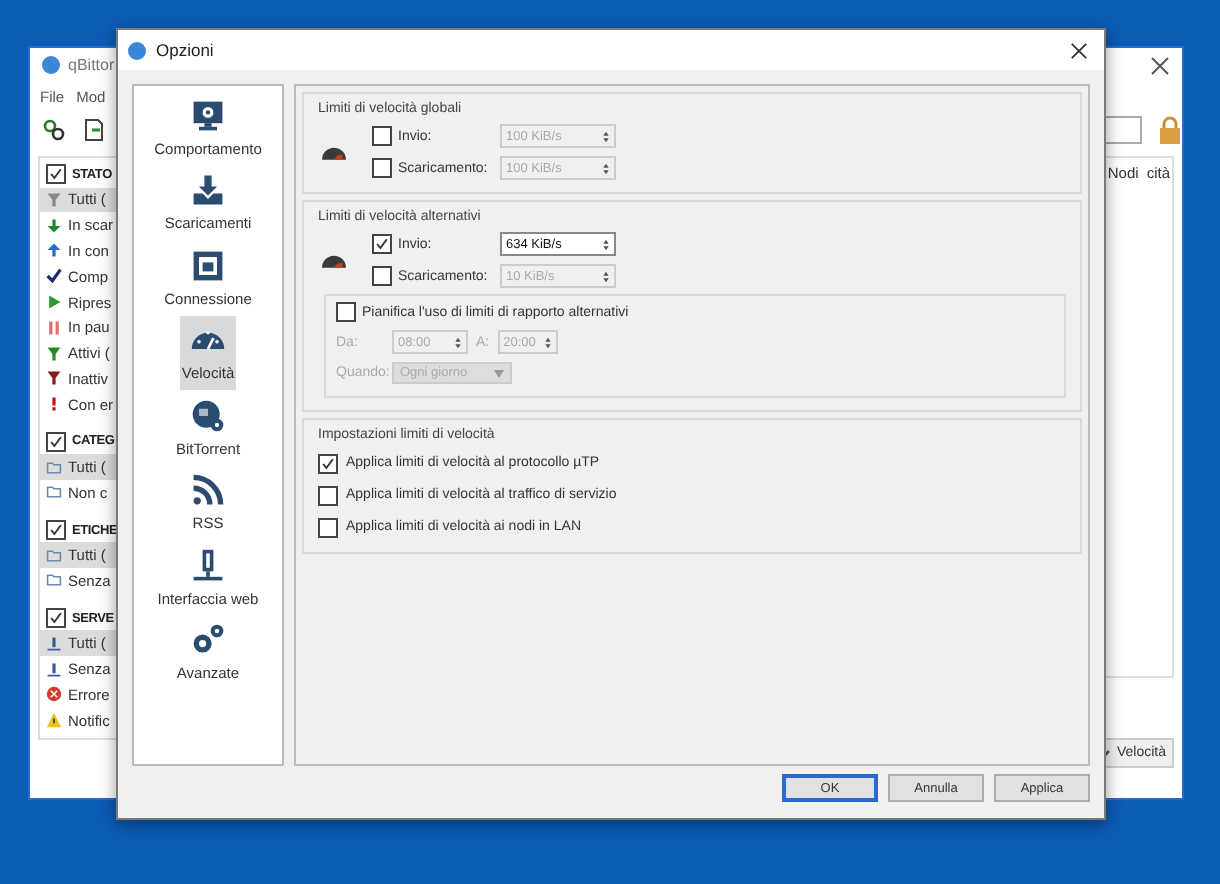  Describe the element at coordinates (91, 65) in the screenshot. I see `window-title: qBittor` at that location.